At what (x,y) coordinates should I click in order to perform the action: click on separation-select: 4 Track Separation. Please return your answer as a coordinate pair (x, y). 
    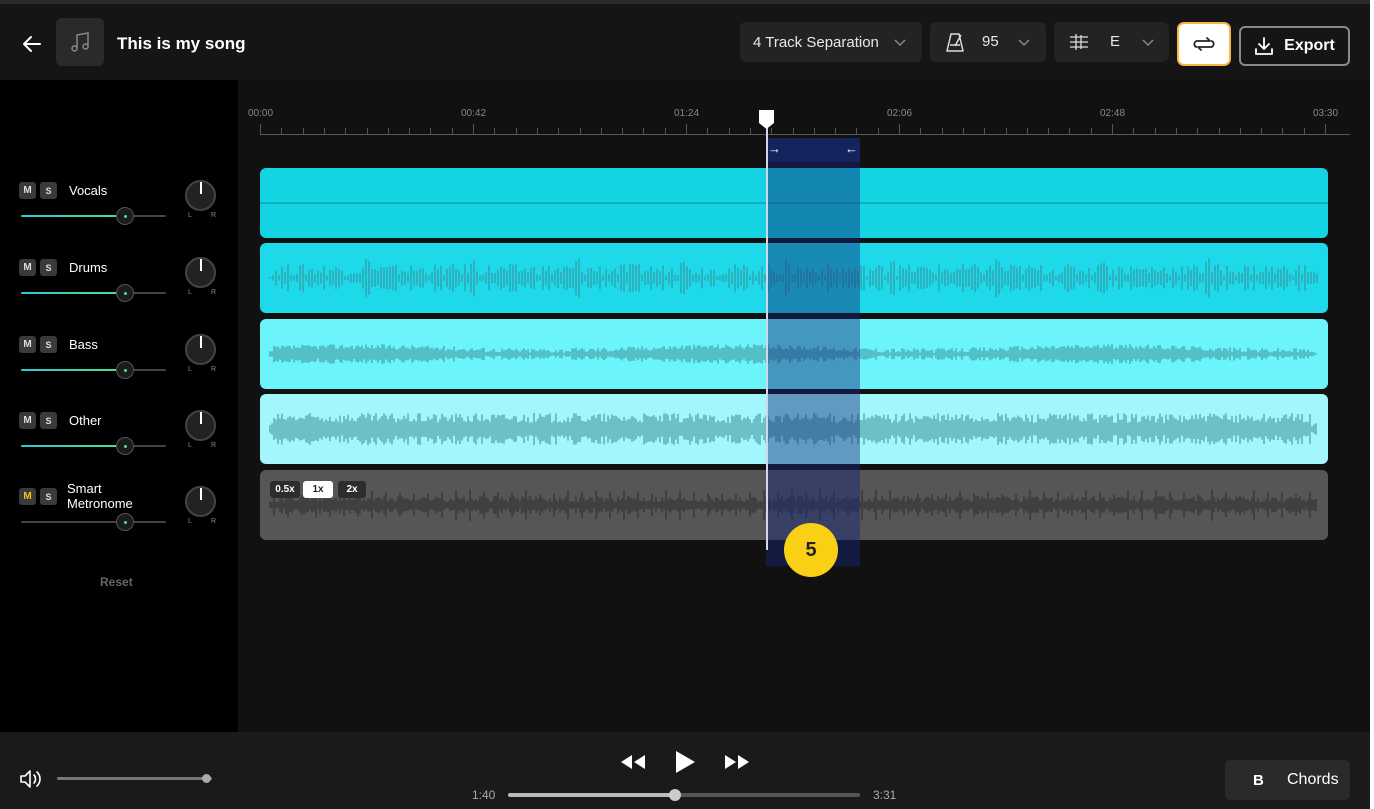
    Looking at the image, I should click on (831, 42).